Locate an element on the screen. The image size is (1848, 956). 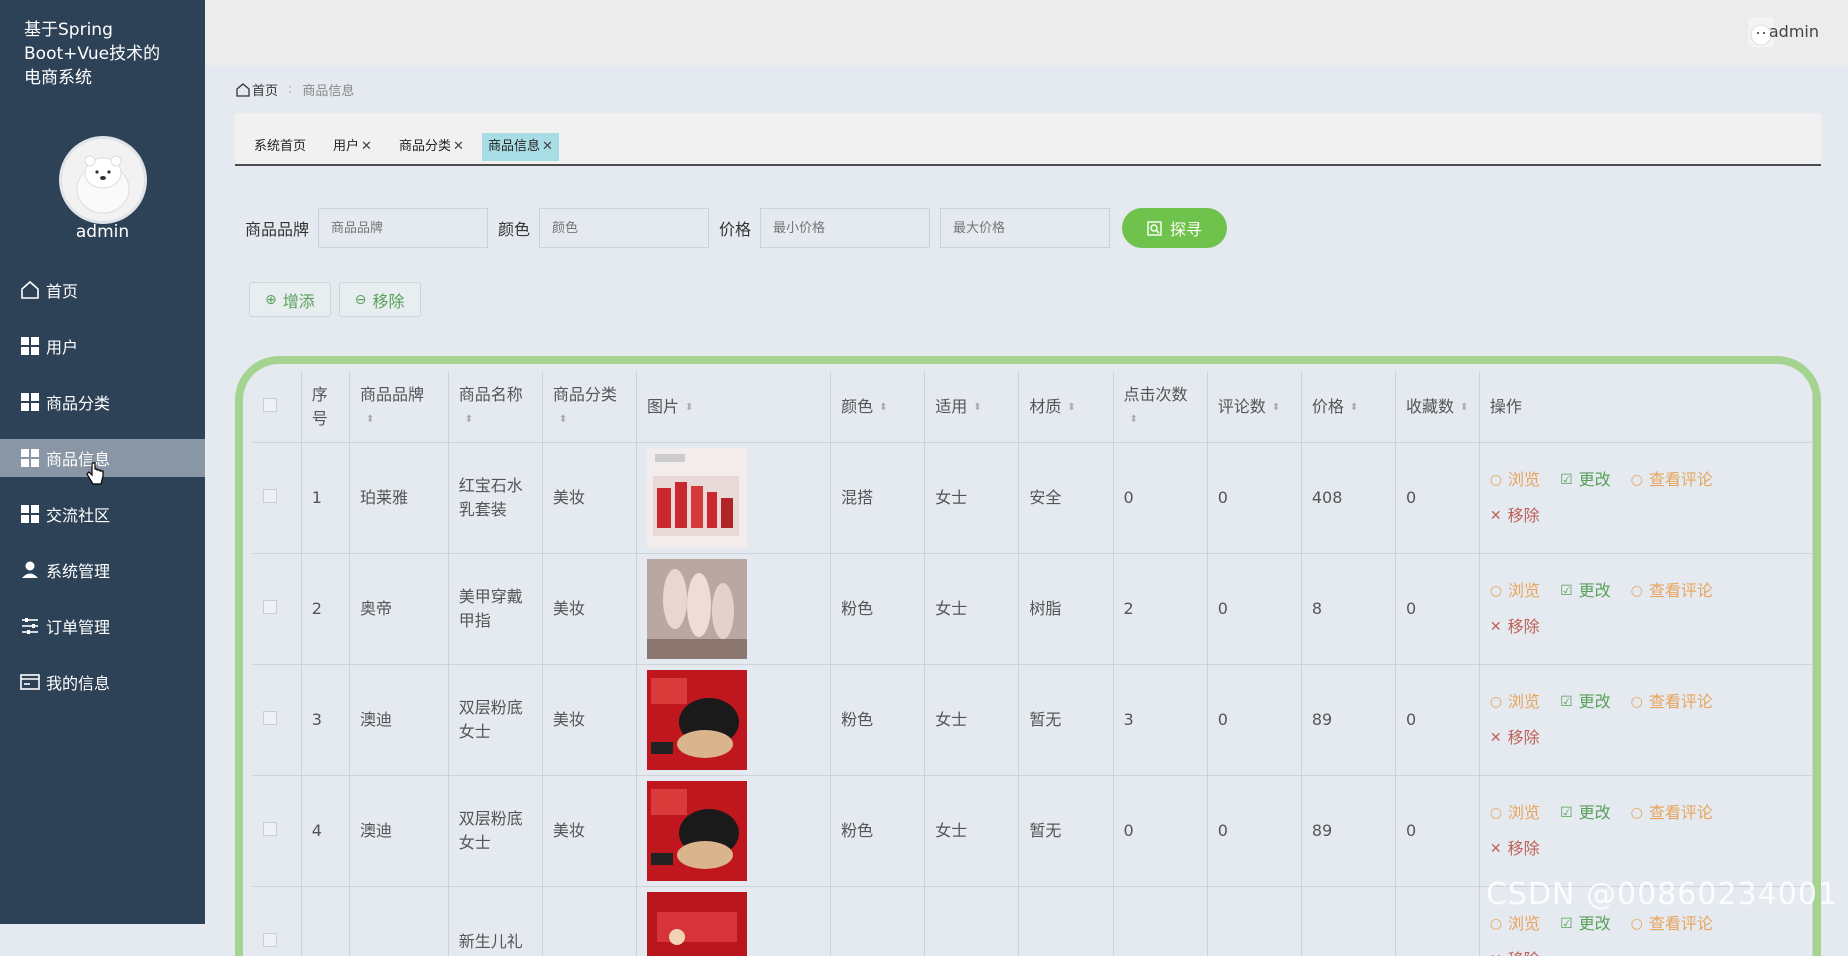
top-username: admin is located at coordinates (1794, 31).